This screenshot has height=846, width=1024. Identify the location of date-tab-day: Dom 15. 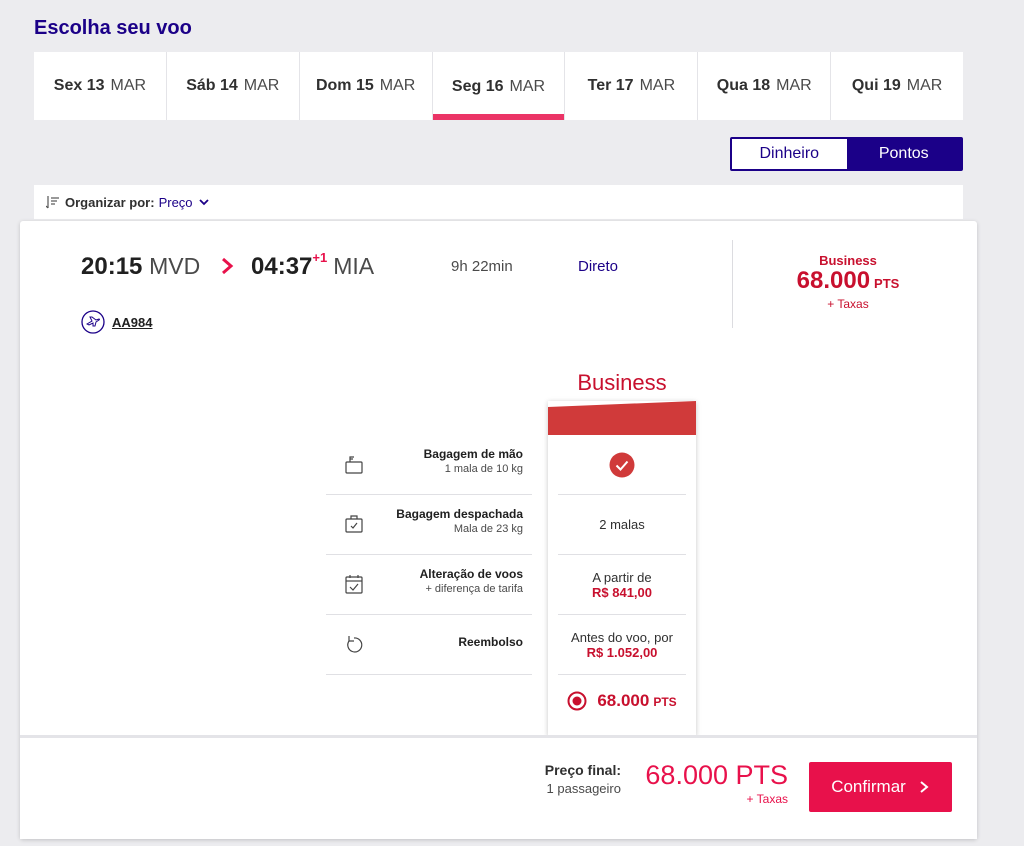
(344, 85).